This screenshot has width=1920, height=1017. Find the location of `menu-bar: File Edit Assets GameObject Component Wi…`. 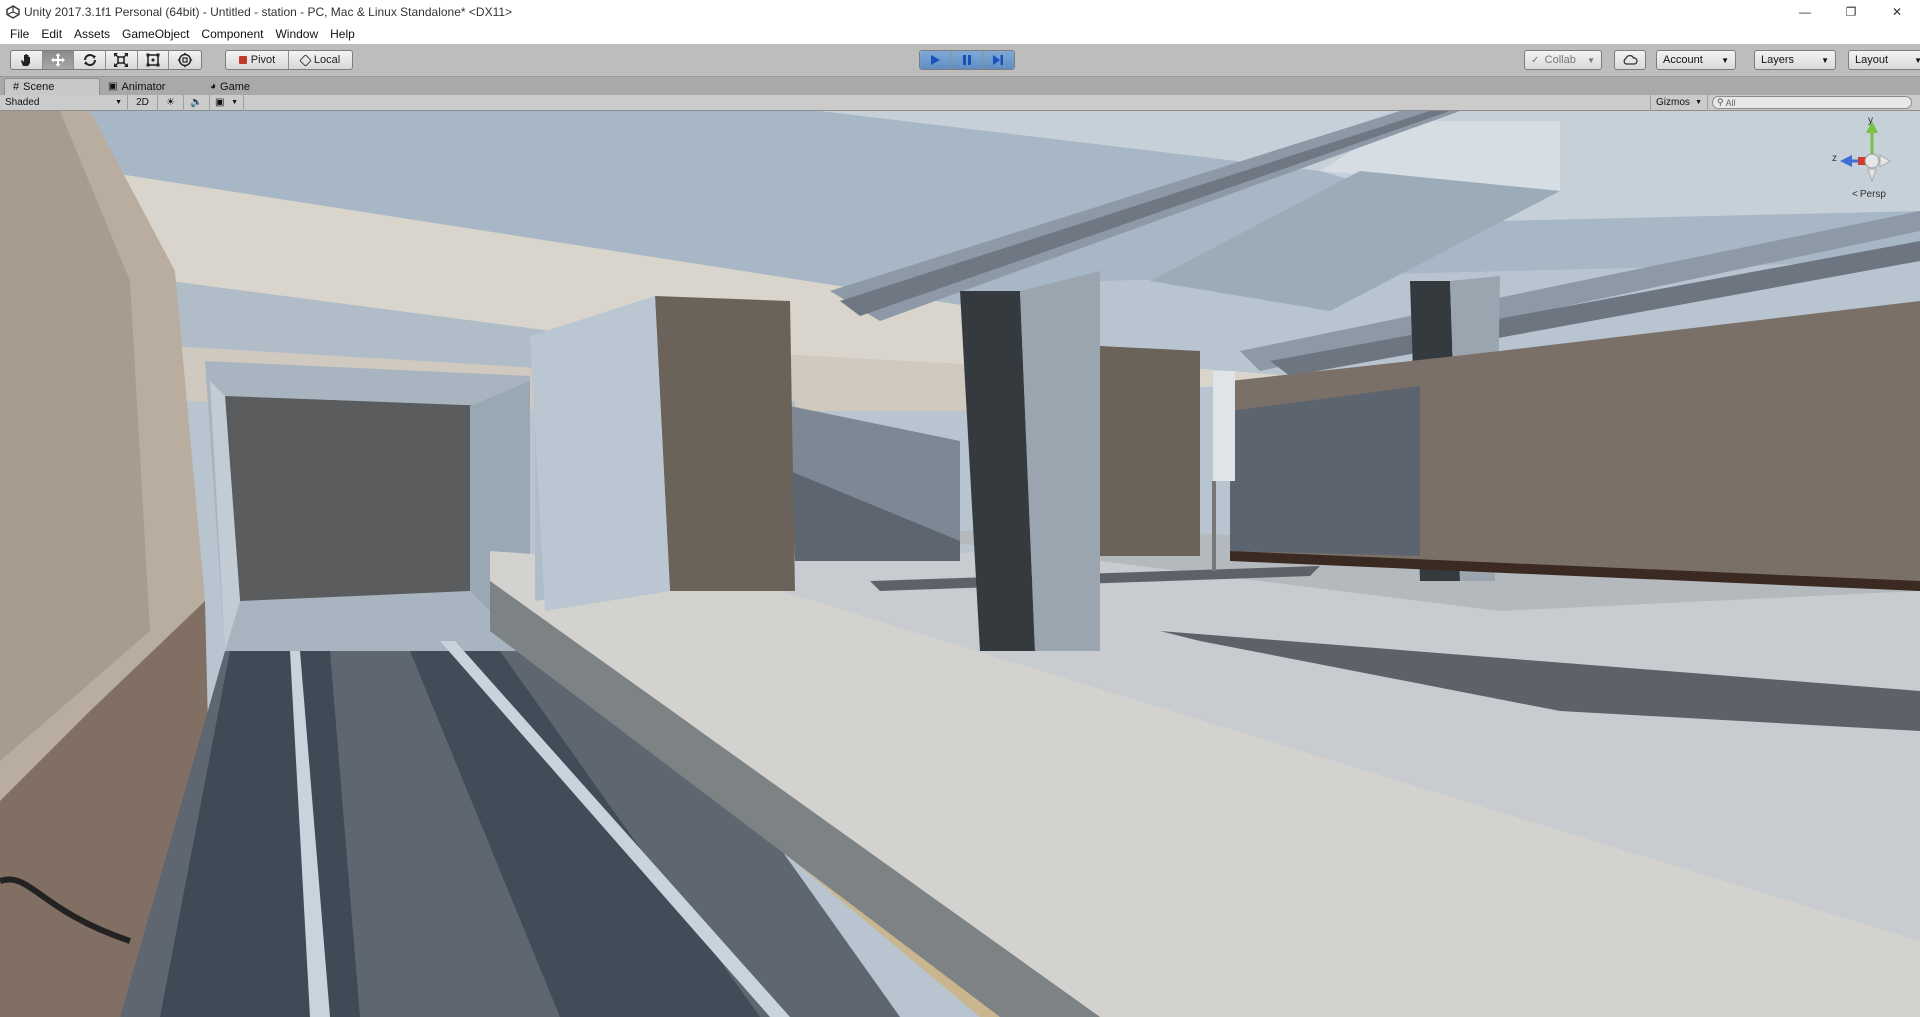

menu-bar: File Edit Assets GameObject Component Wi… is located at coordinates (960, 34).